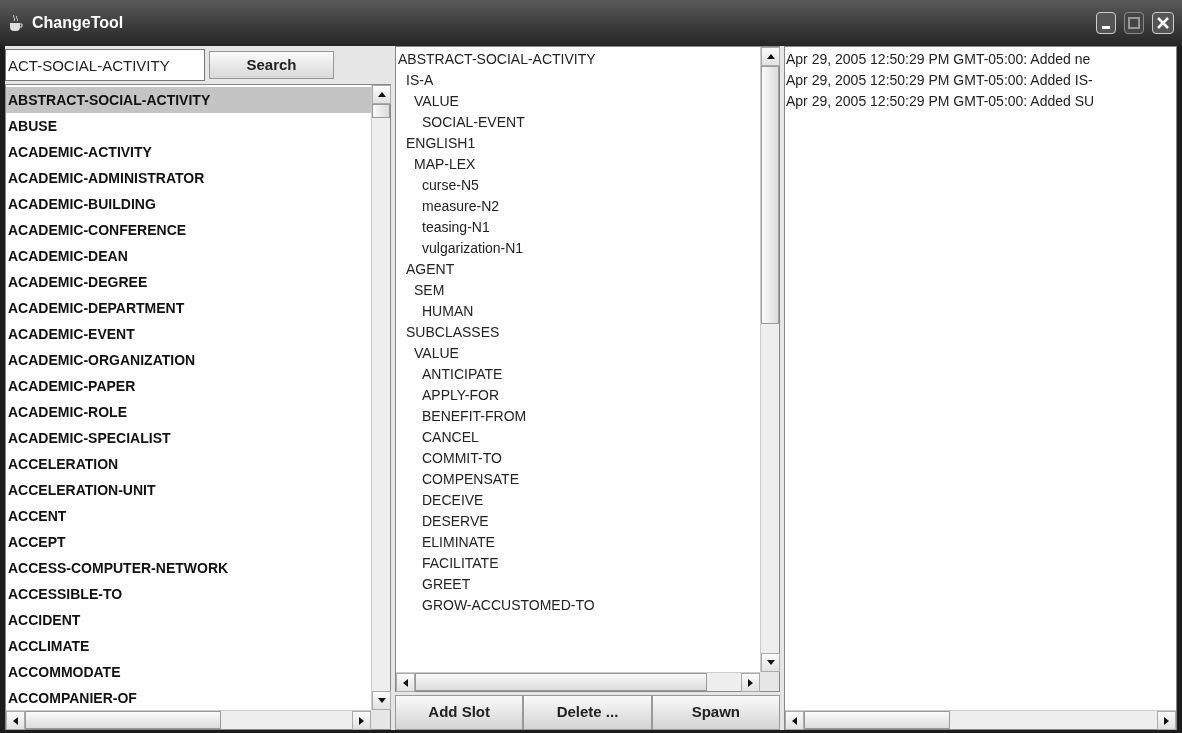  Describe the element at coordinates (578, 458) in the screenshot. I see `tree-node: COMMIT-TO` at that location.